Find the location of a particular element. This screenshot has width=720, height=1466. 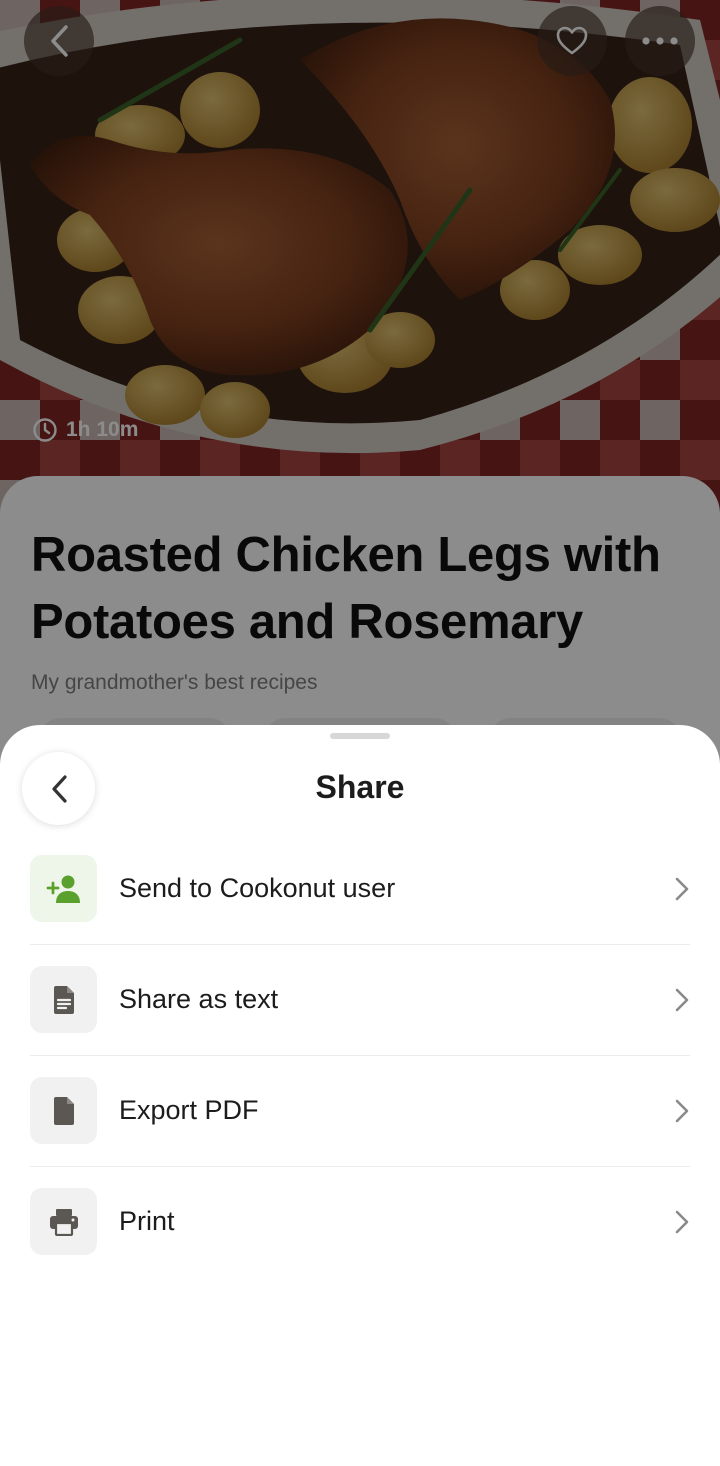

option-label: Send to Cookonut user is located at coordinates (257, 888).